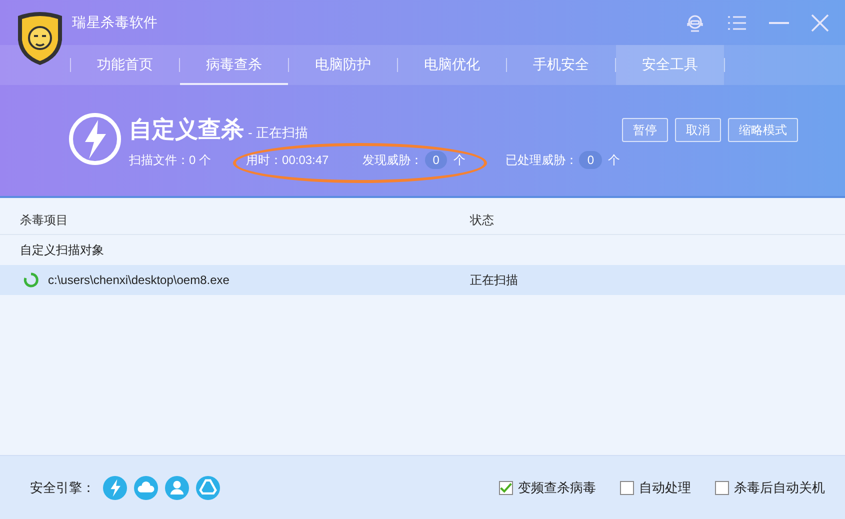  What do you see at coordinates (234, 65) in the screenshot?
I see `nav-tab: 病毒查杀` at bounding box center [234, 65].